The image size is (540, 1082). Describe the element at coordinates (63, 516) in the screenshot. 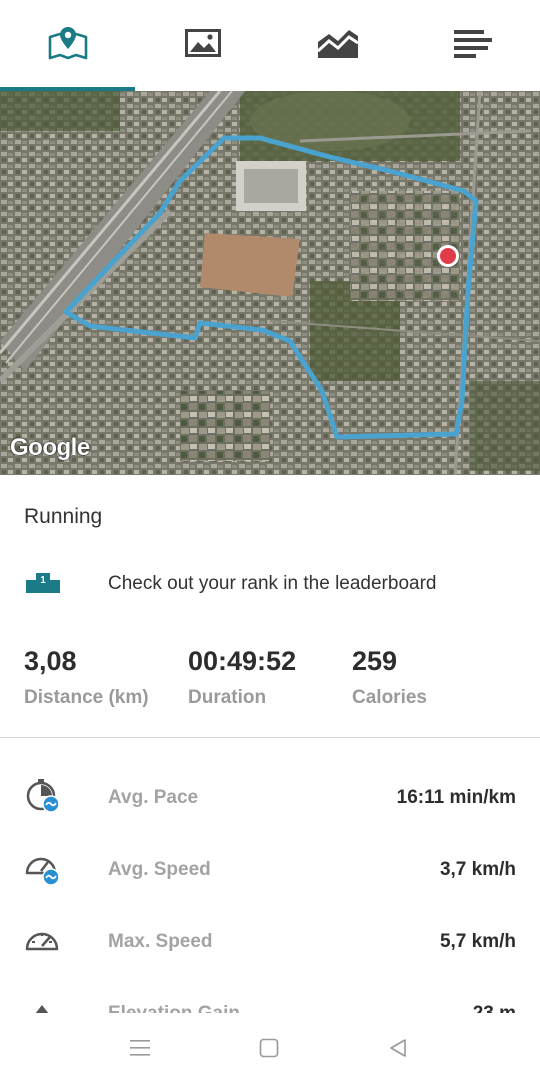

I see `activity-type: Running` at that location.